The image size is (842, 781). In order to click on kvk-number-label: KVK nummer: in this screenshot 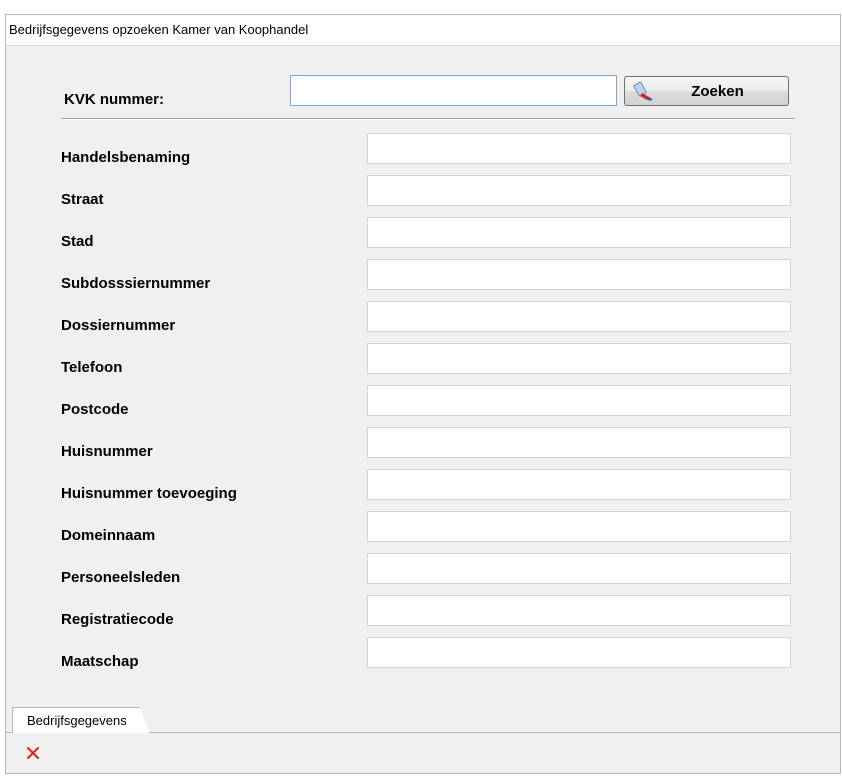, I will do `click(114, 99)`.